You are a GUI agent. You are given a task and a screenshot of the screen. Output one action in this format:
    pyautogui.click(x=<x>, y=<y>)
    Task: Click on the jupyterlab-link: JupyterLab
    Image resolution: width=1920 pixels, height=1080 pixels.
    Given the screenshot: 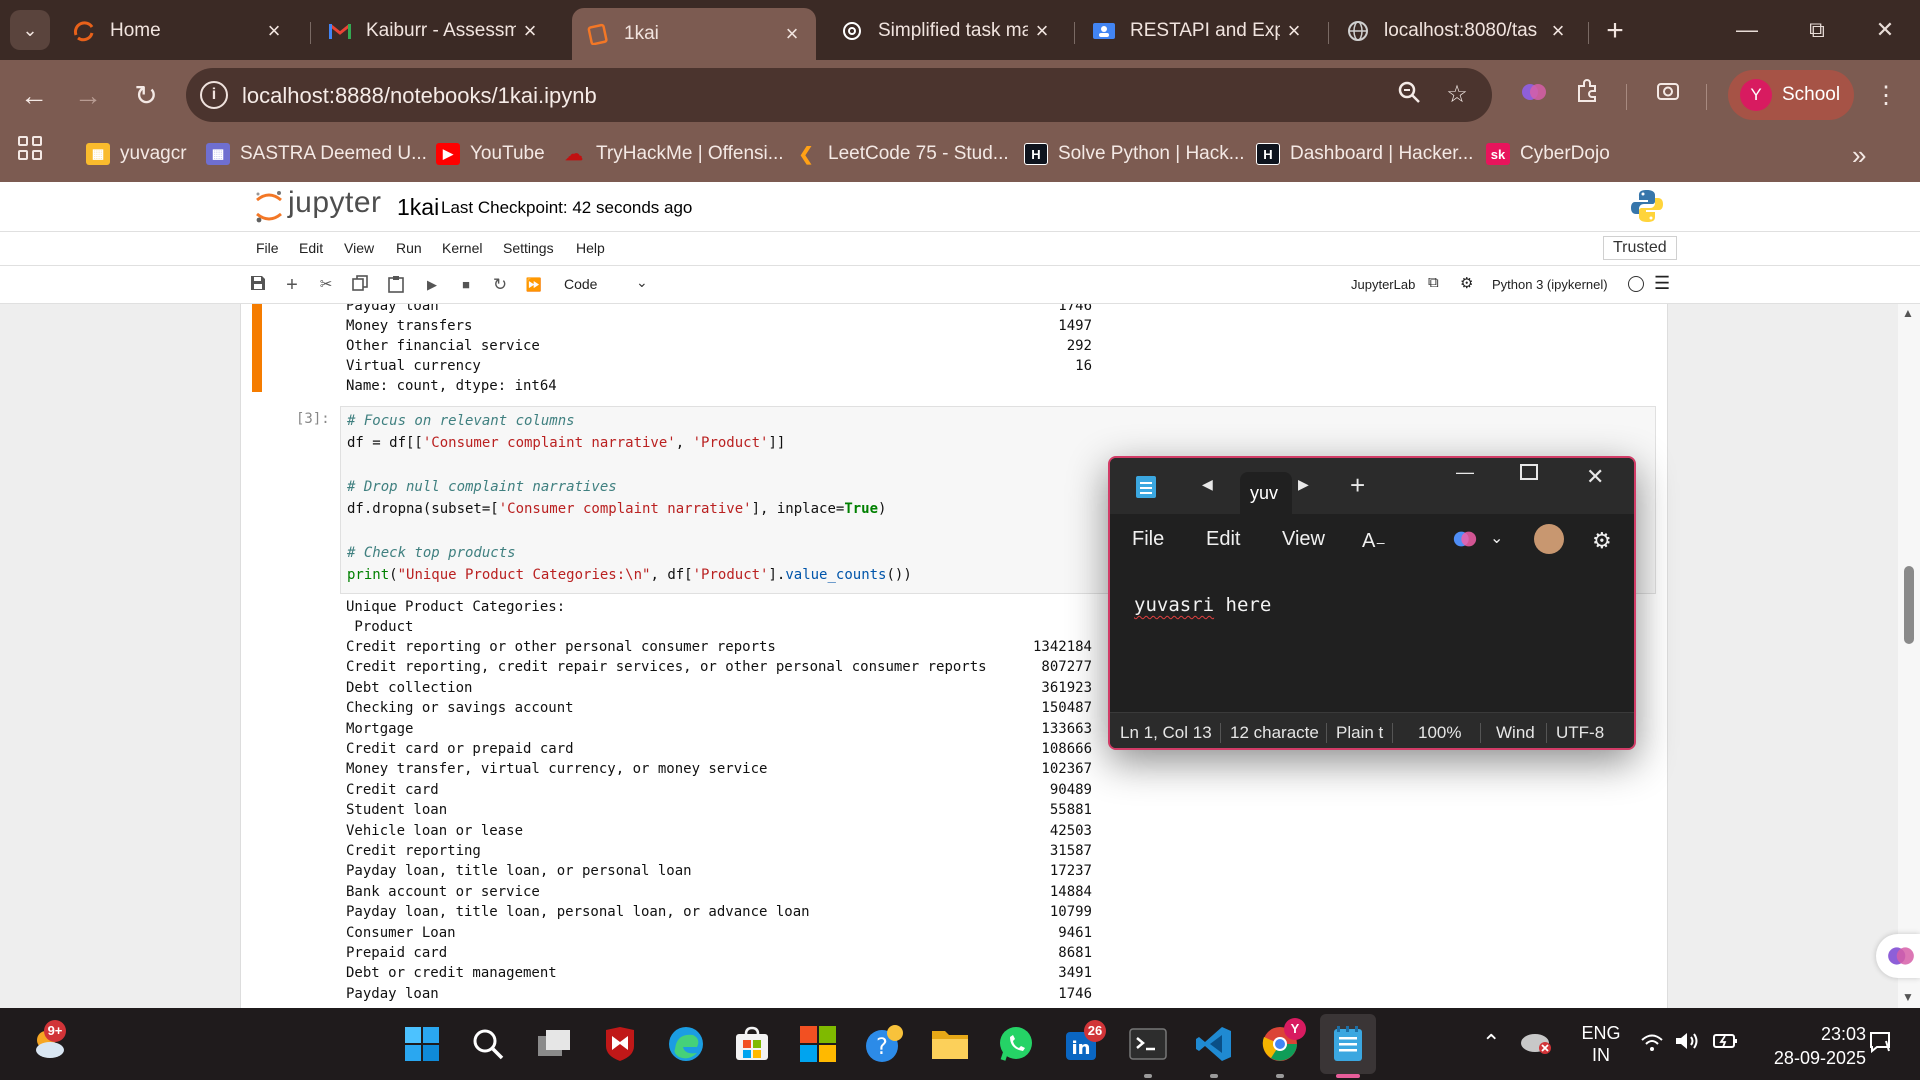 What is the action you would take?
    pyautogui.click(x=1383, y=284)
    